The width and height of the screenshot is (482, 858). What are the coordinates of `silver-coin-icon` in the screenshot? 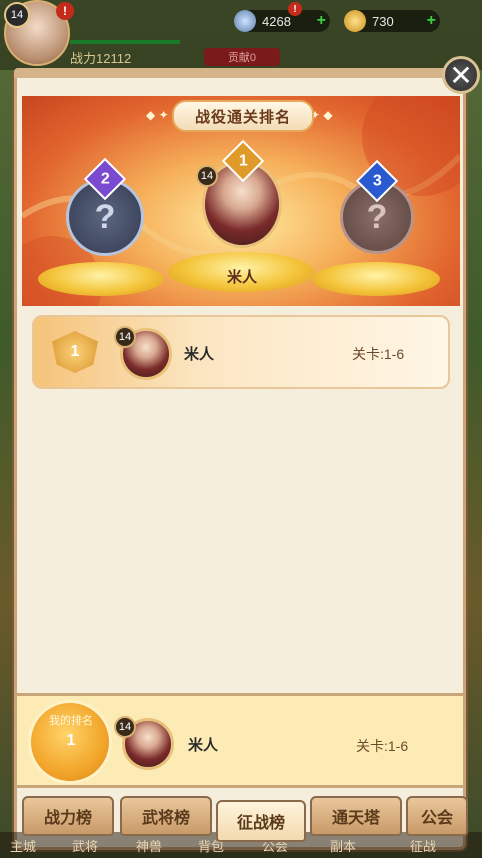 It's located at (245, 21).